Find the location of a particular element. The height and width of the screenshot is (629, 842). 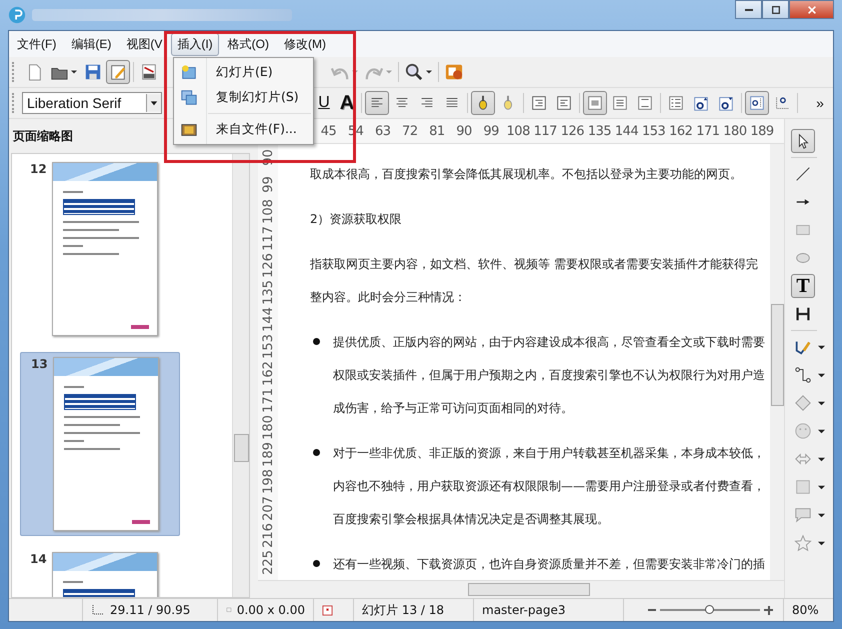

menu-item: 修改(M) is located at coordinates (305, 44).